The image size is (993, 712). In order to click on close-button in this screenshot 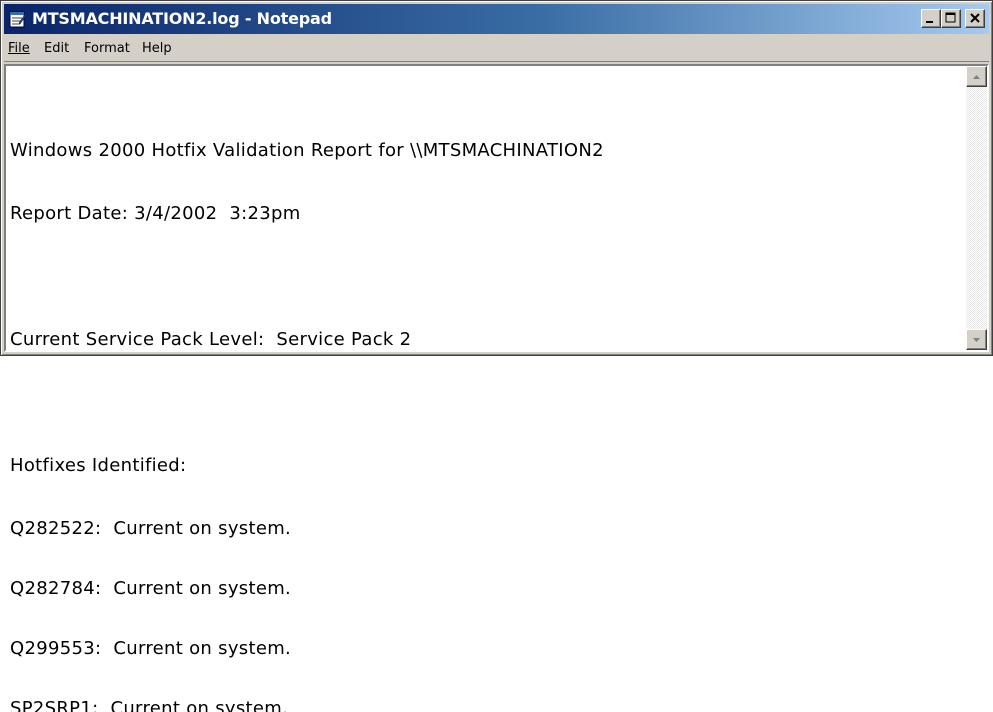, I will do `click(975, 18)`.